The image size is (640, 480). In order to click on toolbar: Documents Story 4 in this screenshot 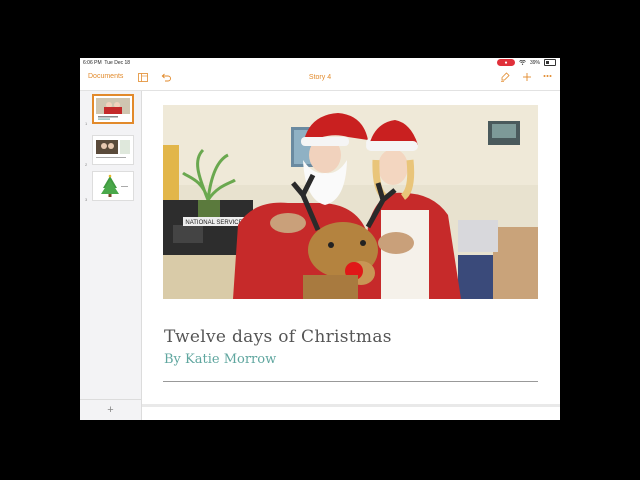, I will do `click(320, 79)`.